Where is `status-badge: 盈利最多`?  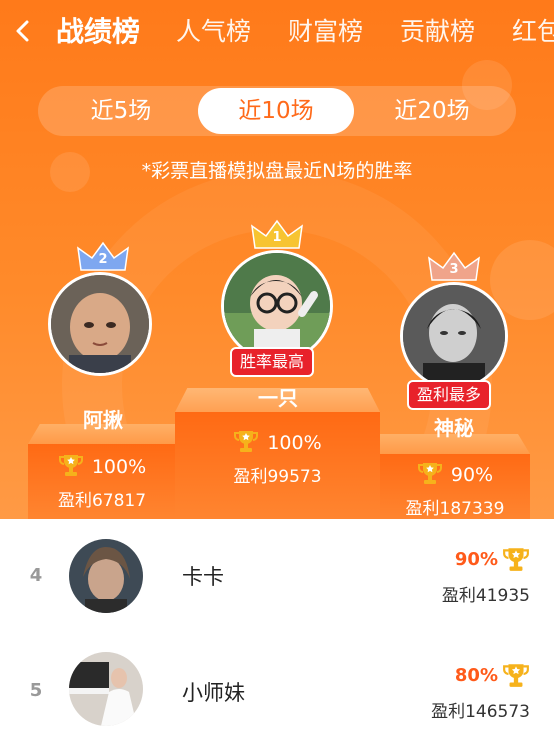
status-badge: 盈利最多 is located at coordinates (449, 395).